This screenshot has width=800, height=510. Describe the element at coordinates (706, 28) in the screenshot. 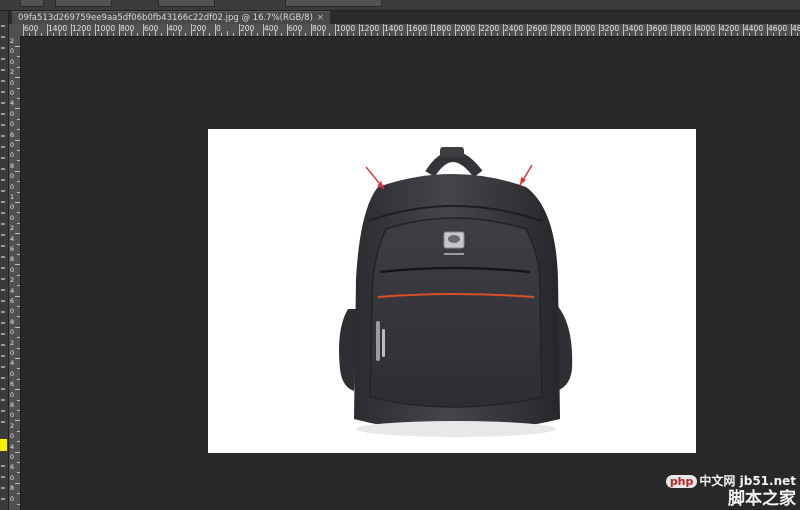

I see `ruler-tick-label: 4000` at that location.